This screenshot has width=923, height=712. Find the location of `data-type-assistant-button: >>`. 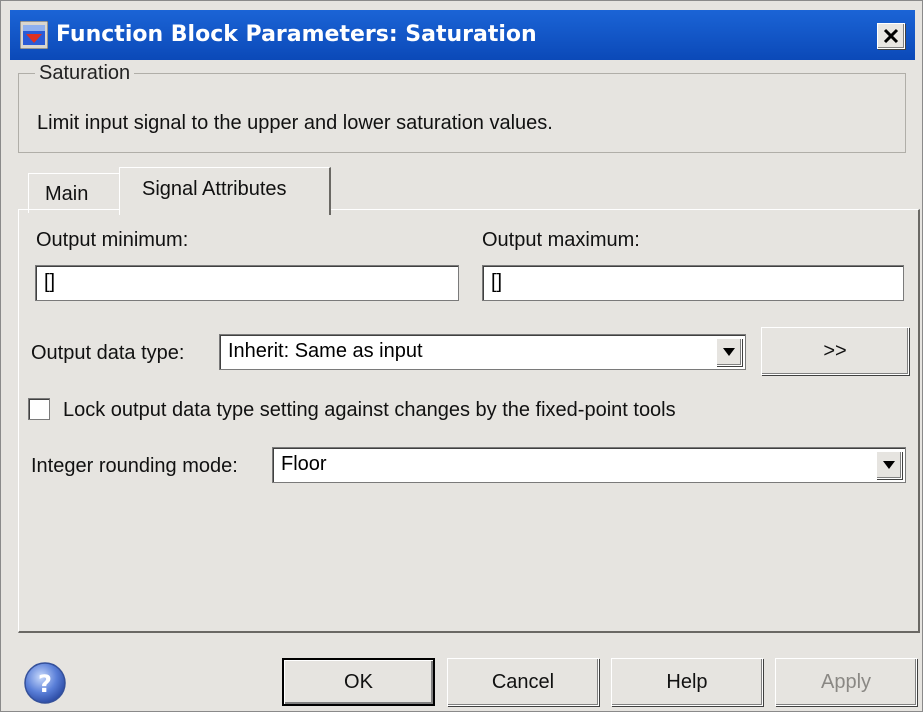

data-type-assistant-button: >> is located at coordinates (835, 351).